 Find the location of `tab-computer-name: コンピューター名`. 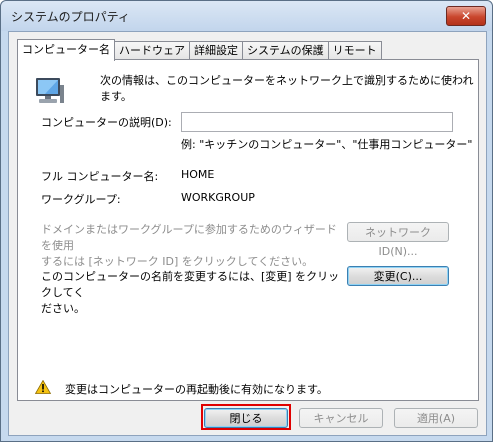

tab-computer-name: コンピューター名 is located at coordinates (66, 50).